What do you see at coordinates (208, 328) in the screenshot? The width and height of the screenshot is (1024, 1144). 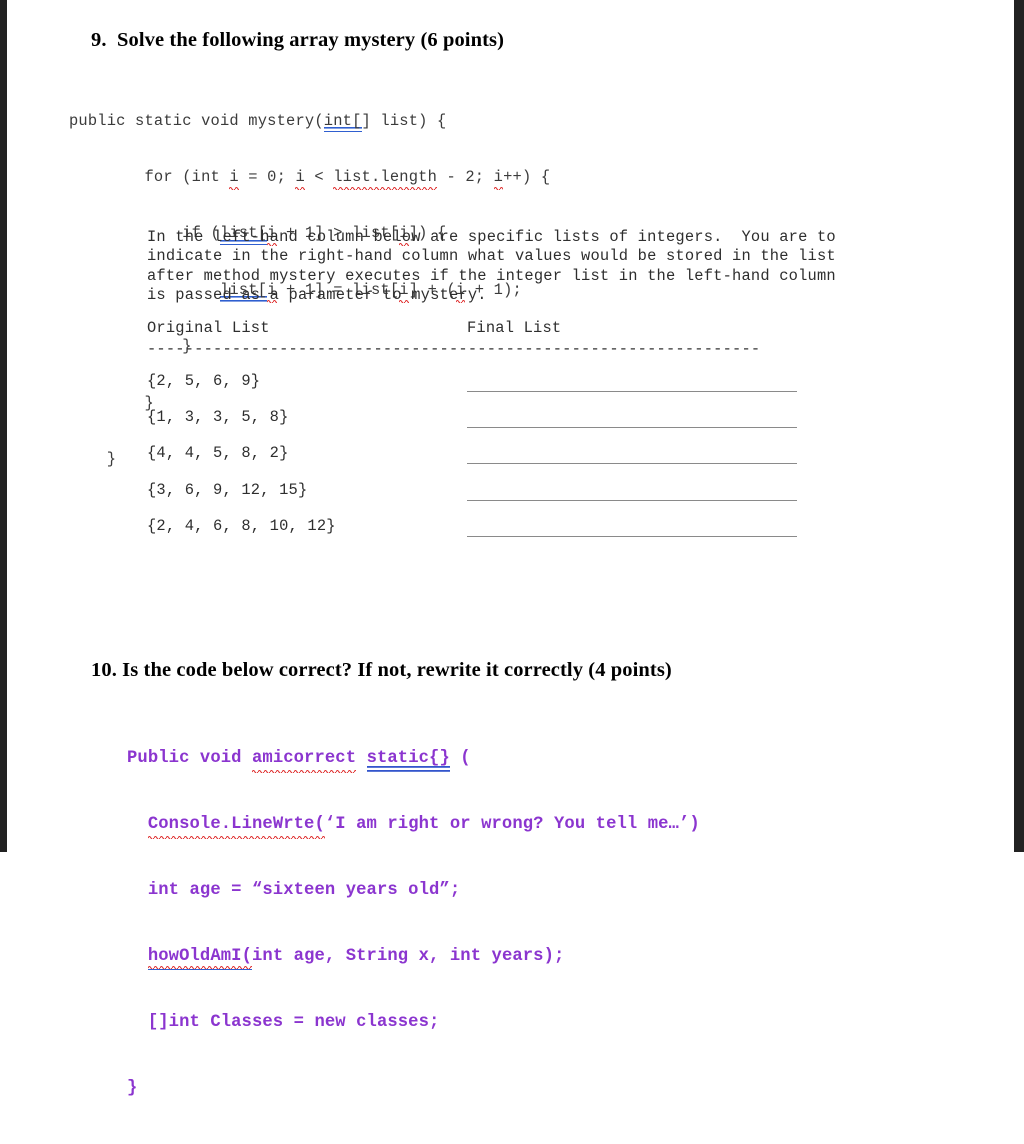 I see `column-header-original-list: Original List` at bounding box center [208, 328].